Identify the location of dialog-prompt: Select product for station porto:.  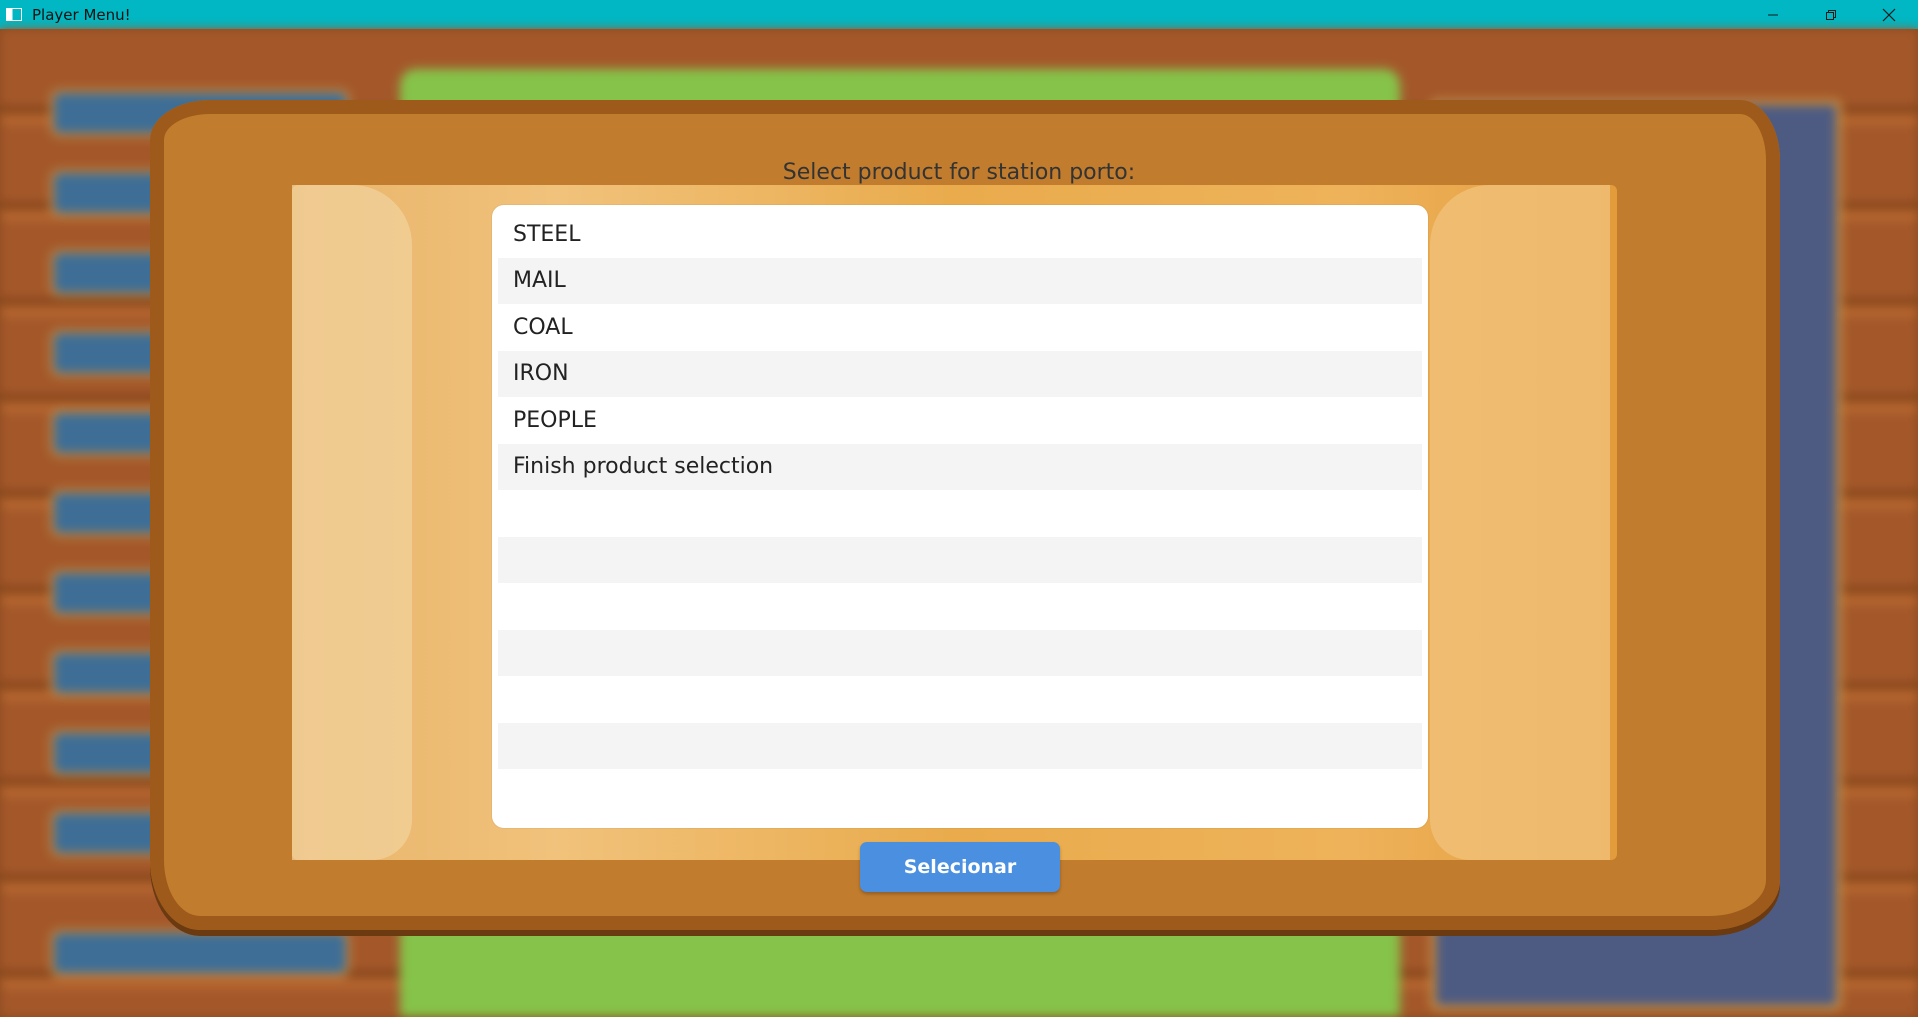
(959, 172).